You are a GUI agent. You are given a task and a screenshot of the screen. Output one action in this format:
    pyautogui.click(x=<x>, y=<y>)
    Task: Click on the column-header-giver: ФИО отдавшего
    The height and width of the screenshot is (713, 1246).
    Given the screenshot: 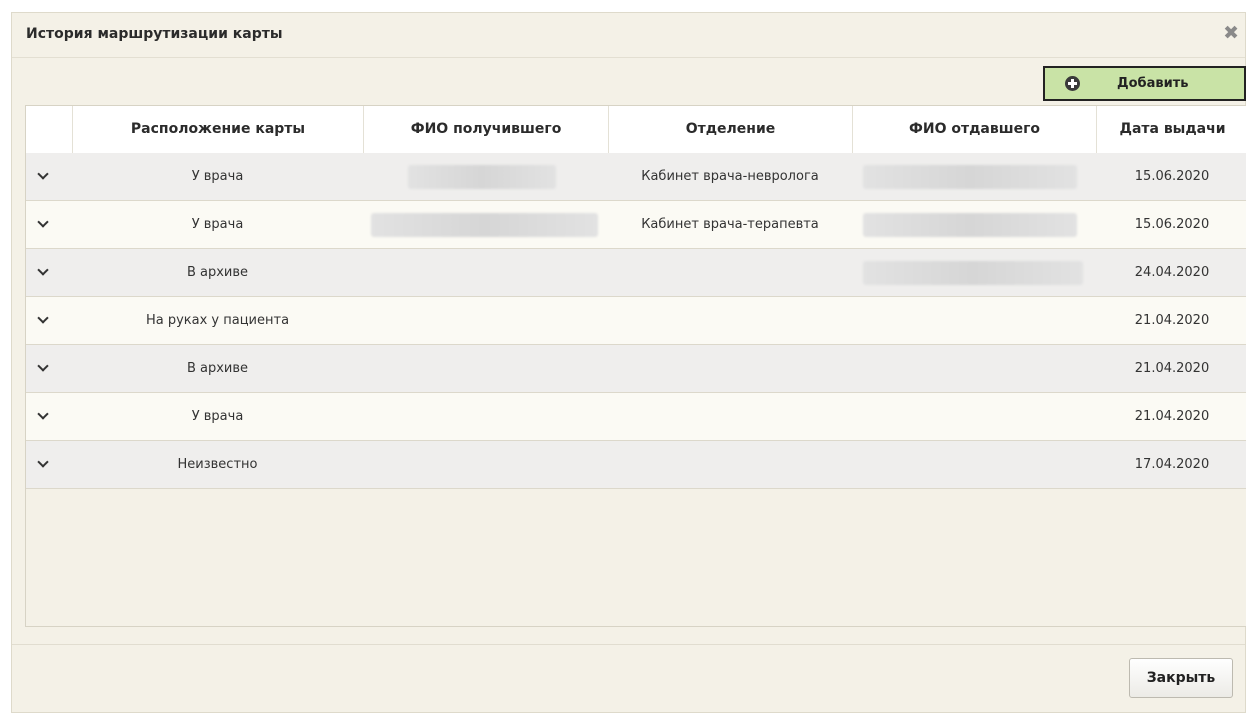 What is the action you would take?
    pyautogui.click(x=974, y=129)
    